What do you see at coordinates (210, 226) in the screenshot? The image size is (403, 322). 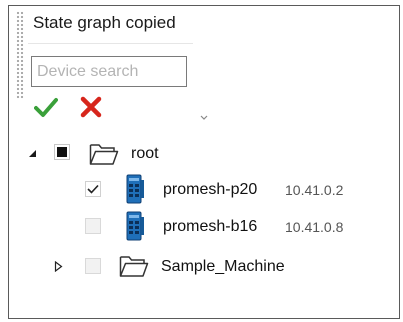 I see `device-name: promesh-b16` at bounding box center [210, 226].